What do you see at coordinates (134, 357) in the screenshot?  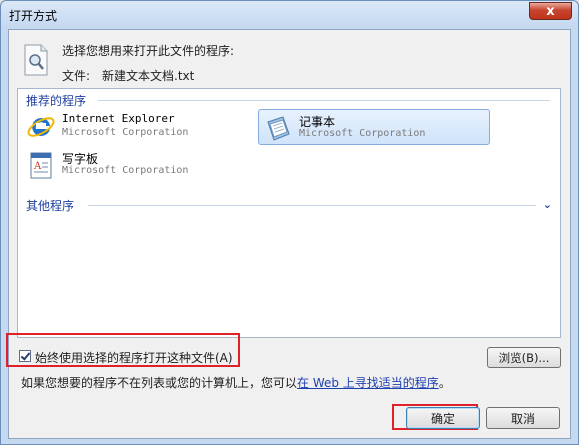 I see `always-use-label: 始终使用选择的程序打开这种文件(A)` at bounding box center [134, 357].